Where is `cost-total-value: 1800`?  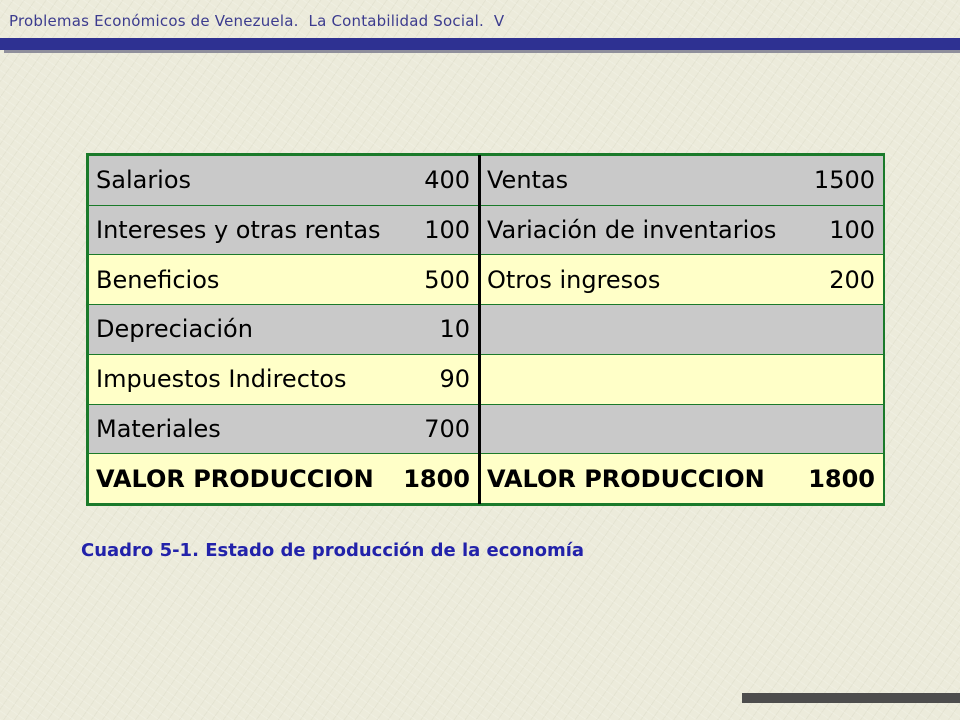 cost-total-value: 1800 is located at coordinates (436, 478).